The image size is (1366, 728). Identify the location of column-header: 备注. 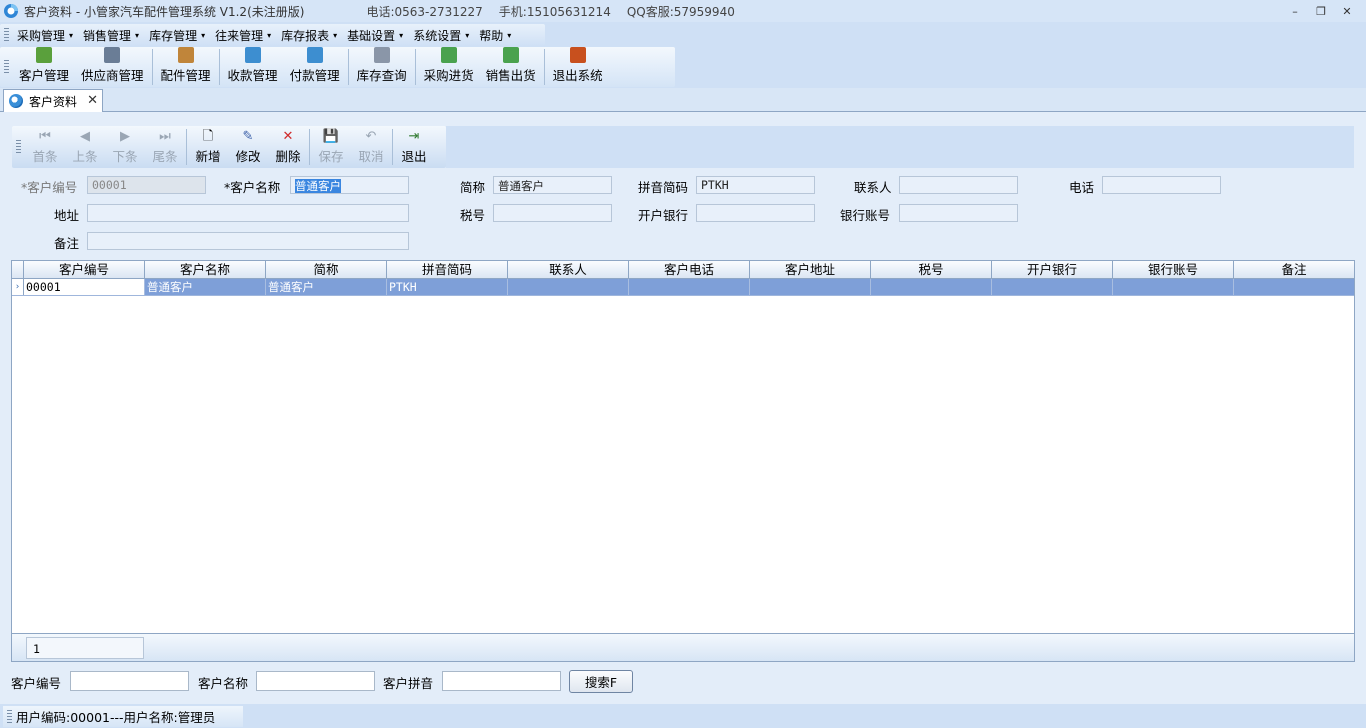
(1294, 269).